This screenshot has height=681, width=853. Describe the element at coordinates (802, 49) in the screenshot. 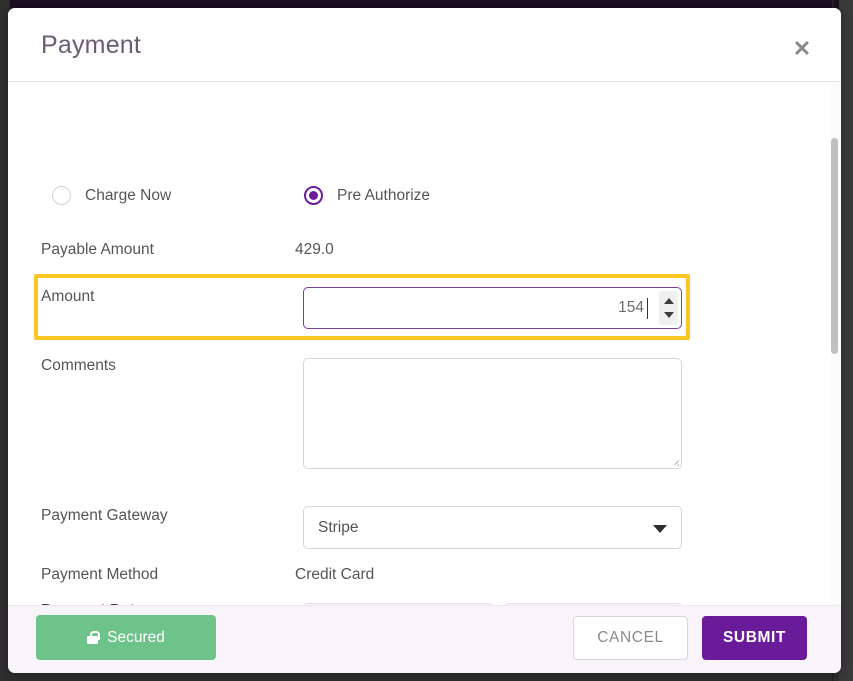

I see `close-icon: ✕` at that location.